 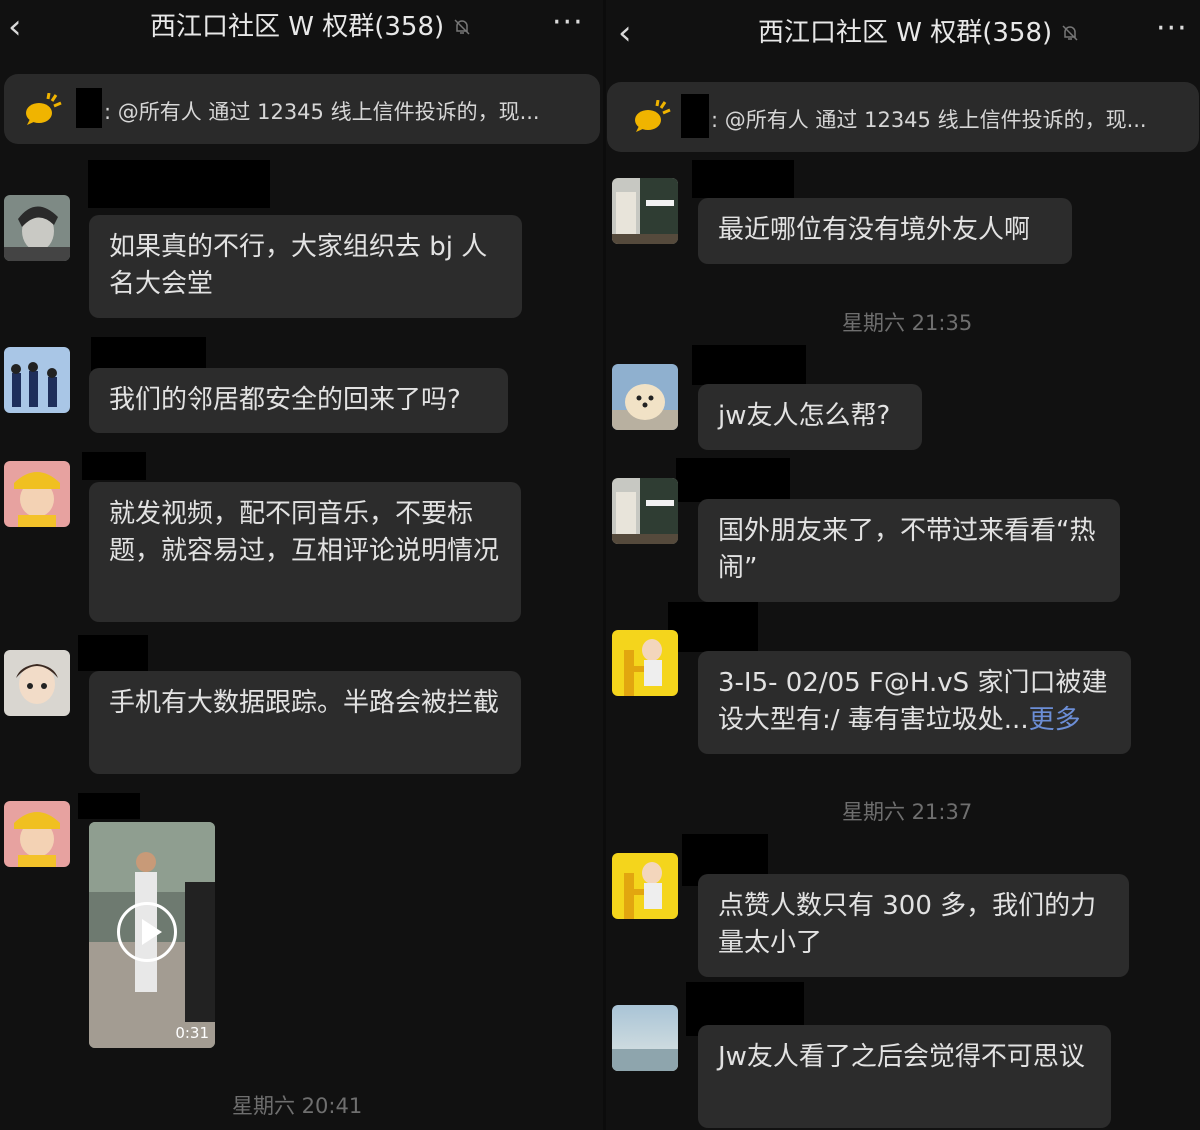 What do you see at coordinates (1055, 720) in the screenshot?
I see `more-link: 更多` at bounding box center [1055, 720].